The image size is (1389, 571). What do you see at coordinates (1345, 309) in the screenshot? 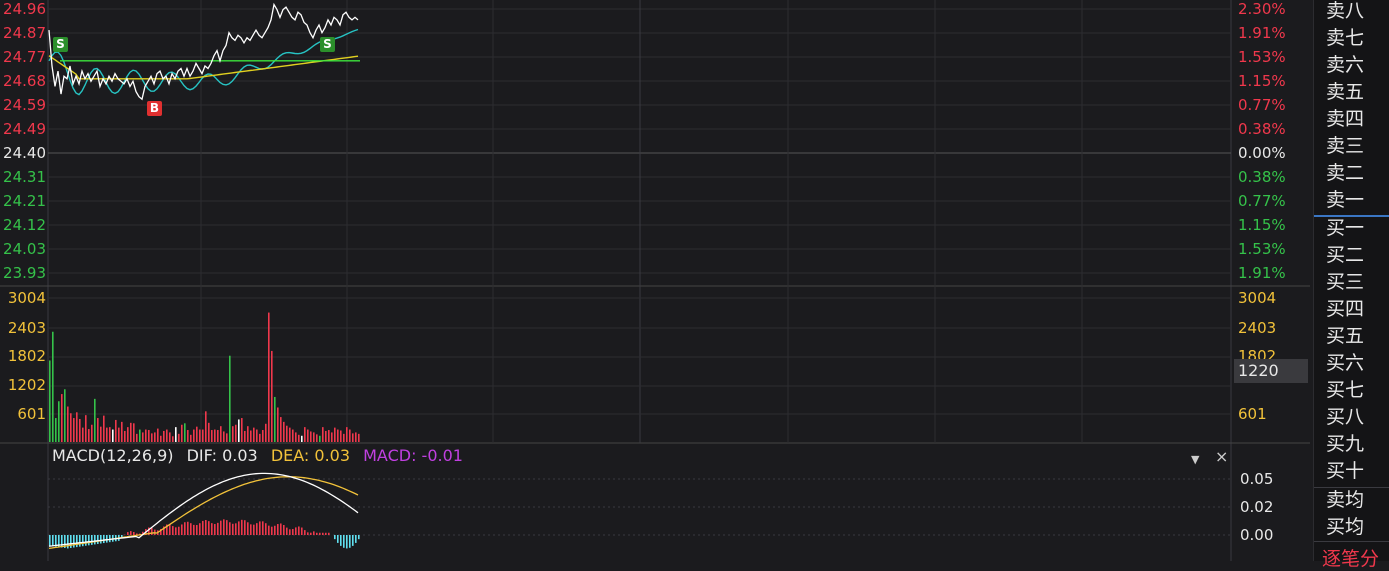
I see `order-buy-level: 买四` at bounding box center [1345, 309].